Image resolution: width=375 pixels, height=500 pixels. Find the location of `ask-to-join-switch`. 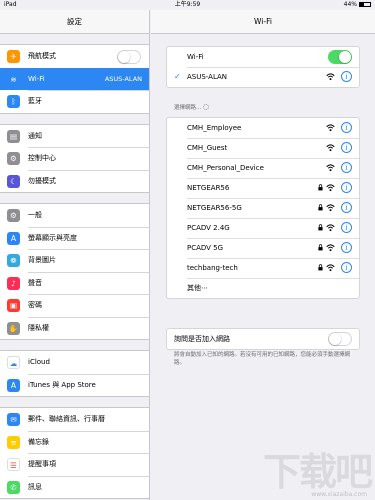

ask-to-join-switch is located at coordinates (340, 339).